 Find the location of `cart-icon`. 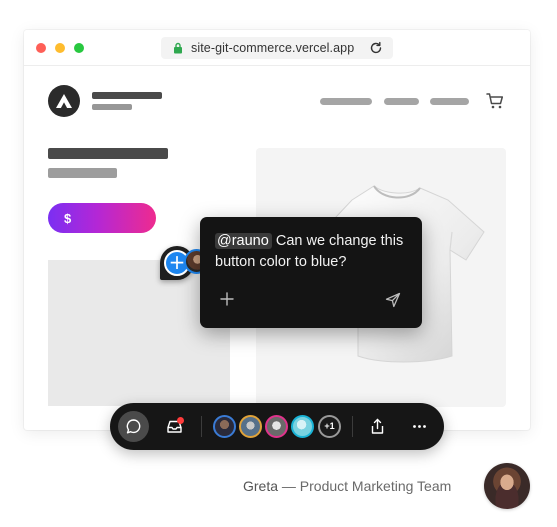

cart-icon is located at coordinates (495, 101).